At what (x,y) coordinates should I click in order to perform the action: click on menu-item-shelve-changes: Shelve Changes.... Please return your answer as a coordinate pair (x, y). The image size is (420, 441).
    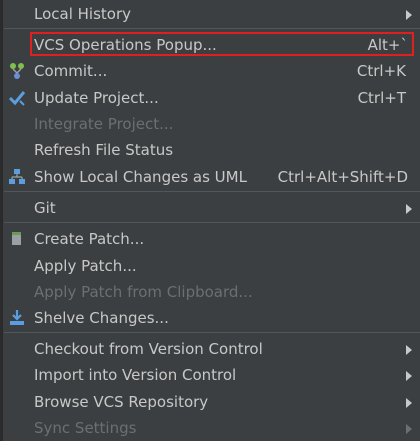
    Looking at the image, I should click on (212, 318).